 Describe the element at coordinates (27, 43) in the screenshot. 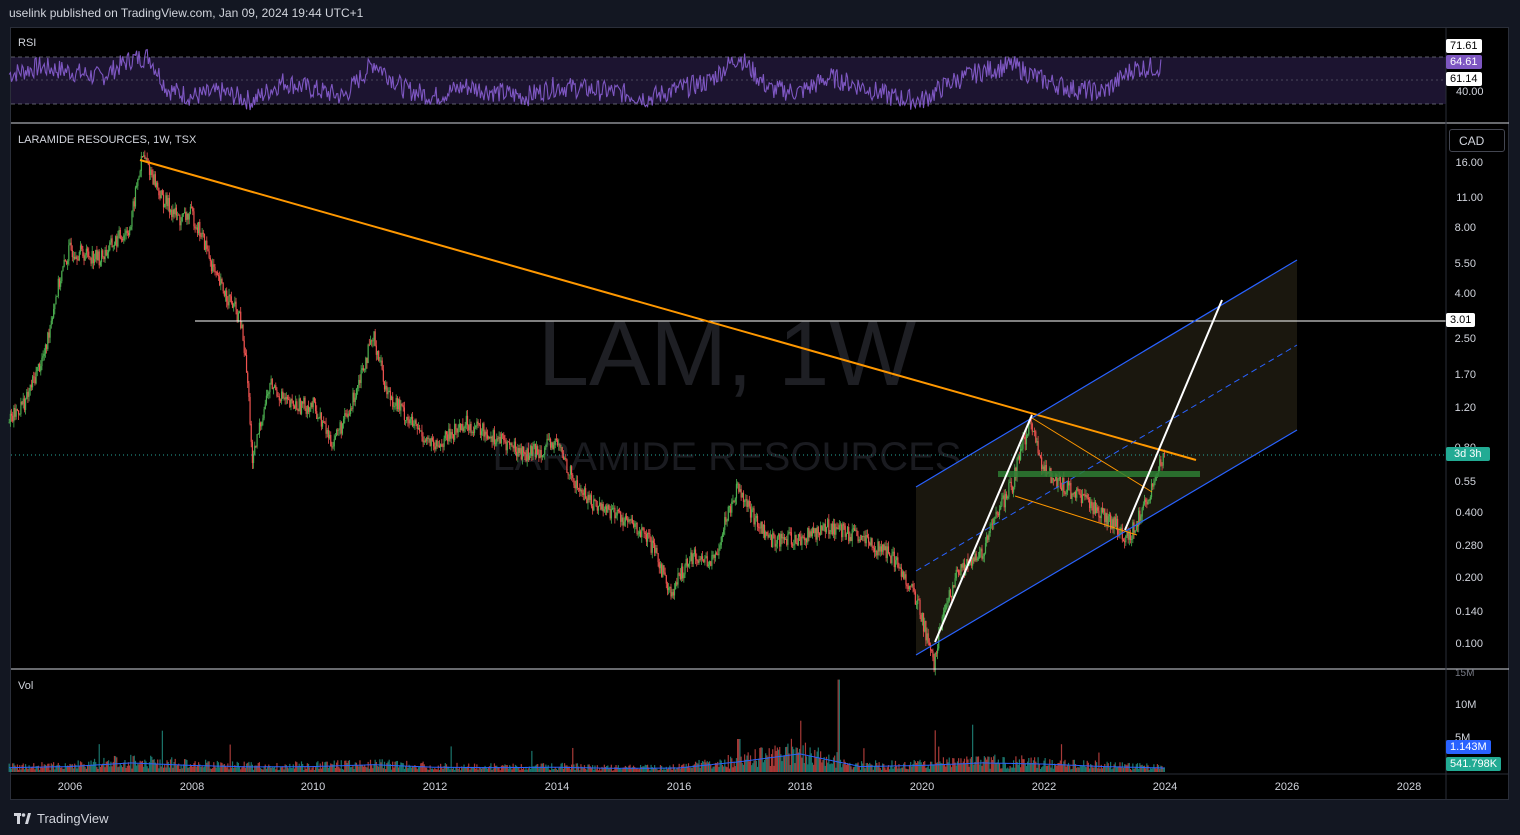

I see `rsi-label: RSI` at that location.